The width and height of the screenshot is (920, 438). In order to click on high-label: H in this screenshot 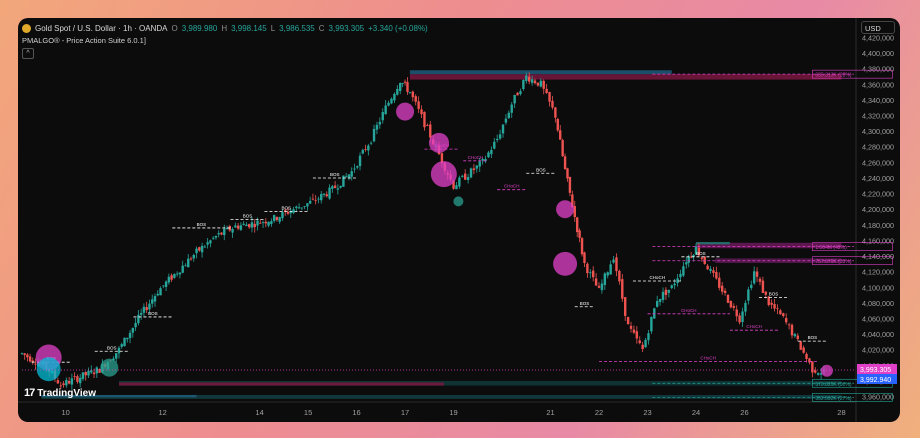, I will do `click(224, 28)`.